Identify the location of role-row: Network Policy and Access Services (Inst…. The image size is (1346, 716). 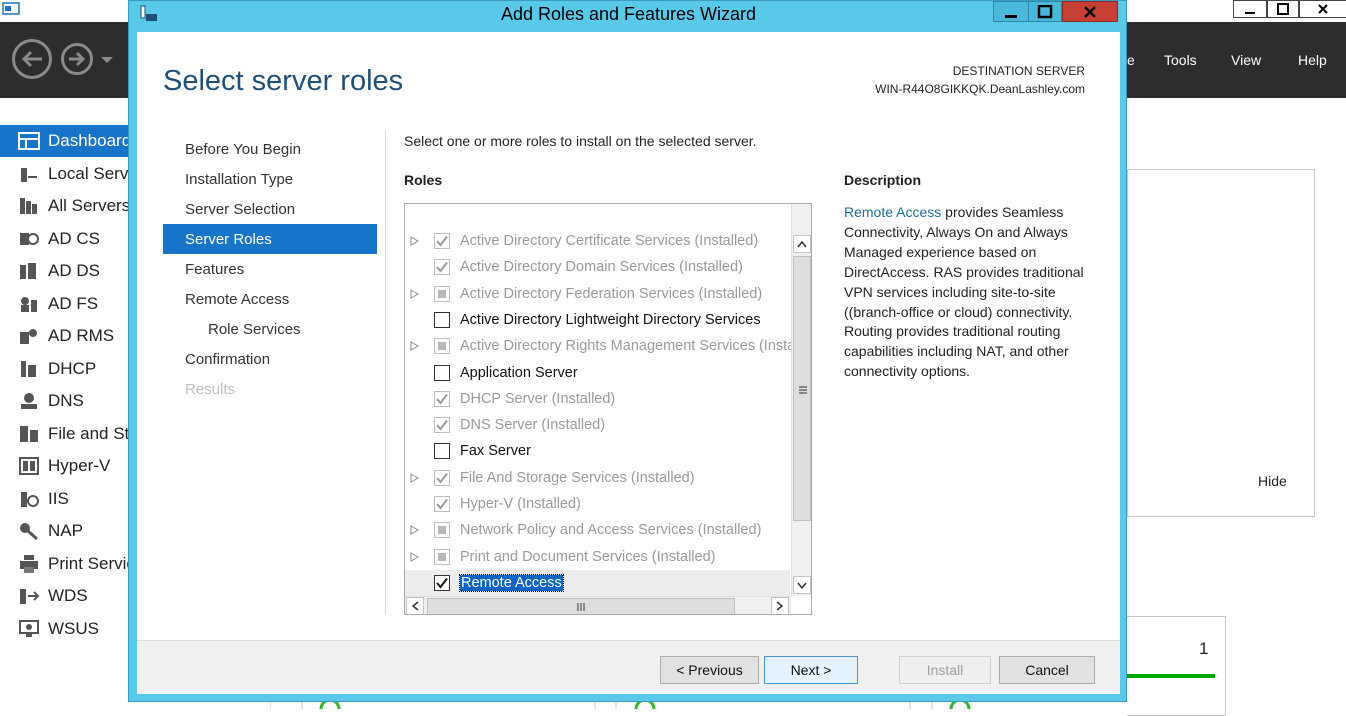
(597, 530).